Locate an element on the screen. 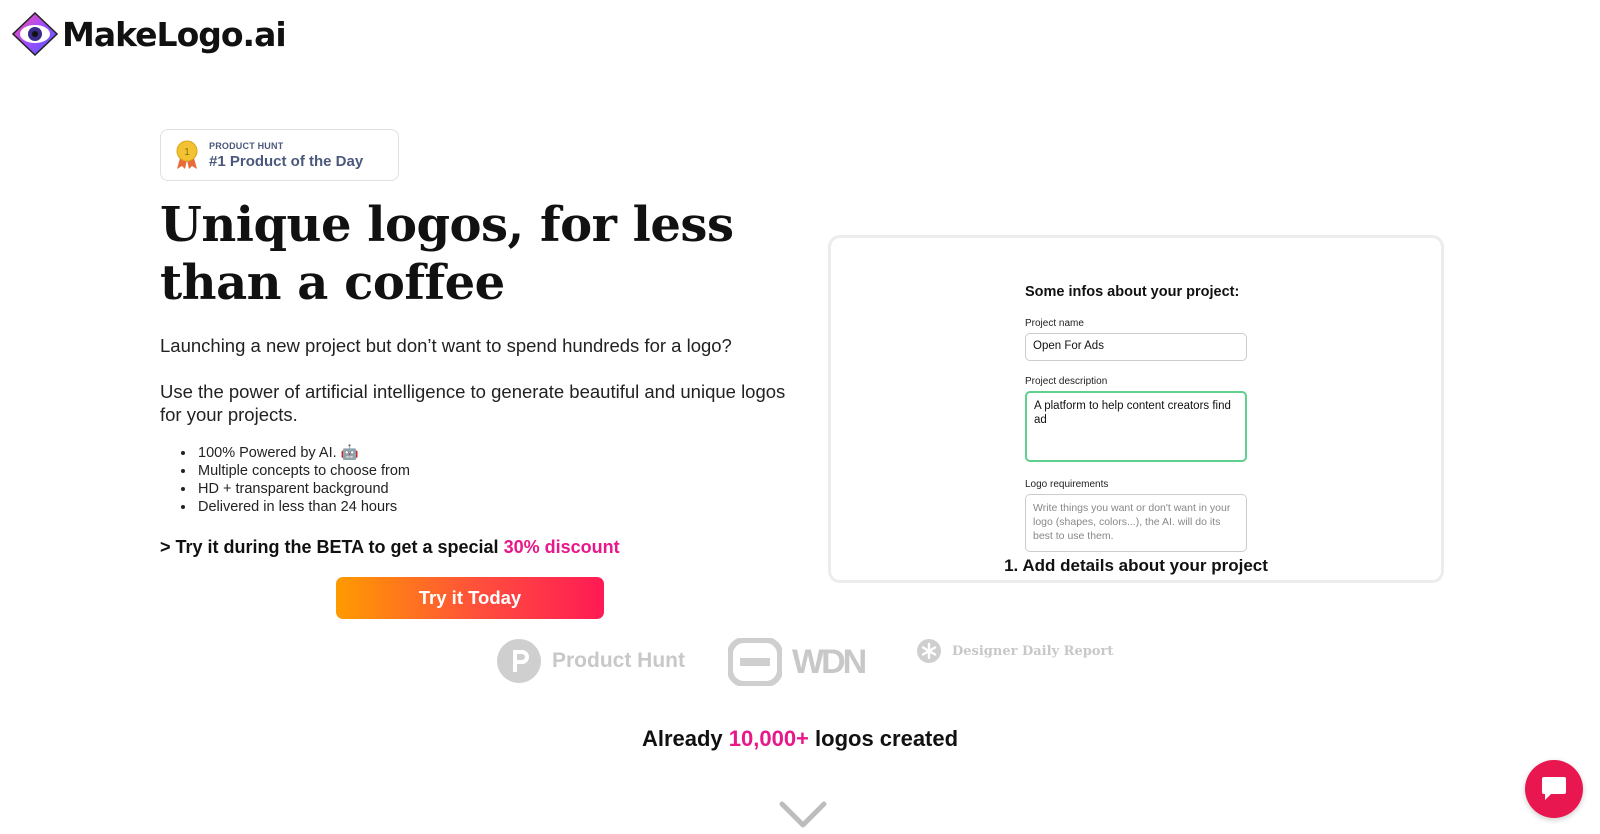 The height and width of the screenshot is (834, 1600). chat-button is located at coordinates (1554, 789).